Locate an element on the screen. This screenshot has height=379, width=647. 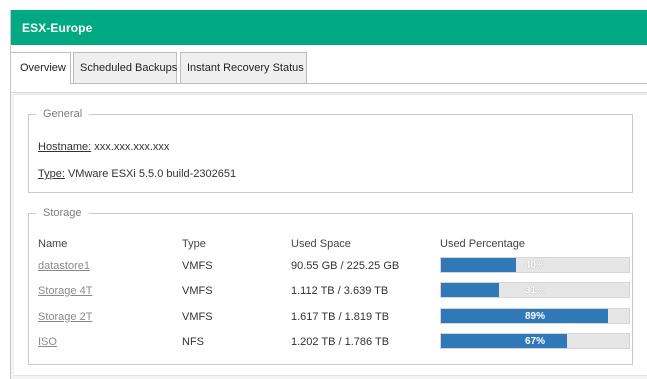
usage-percent-label: 40% is located at coordinates (534, 265).